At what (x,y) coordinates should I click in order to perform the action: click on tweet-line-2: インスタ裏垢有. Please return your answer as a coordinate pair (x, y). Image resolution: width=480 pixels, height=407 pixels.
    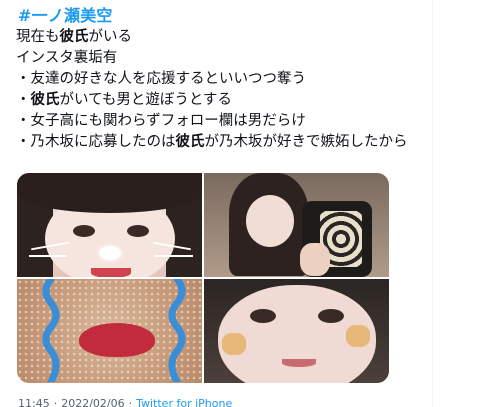
    Looking at the image, I should click on (236, 58).